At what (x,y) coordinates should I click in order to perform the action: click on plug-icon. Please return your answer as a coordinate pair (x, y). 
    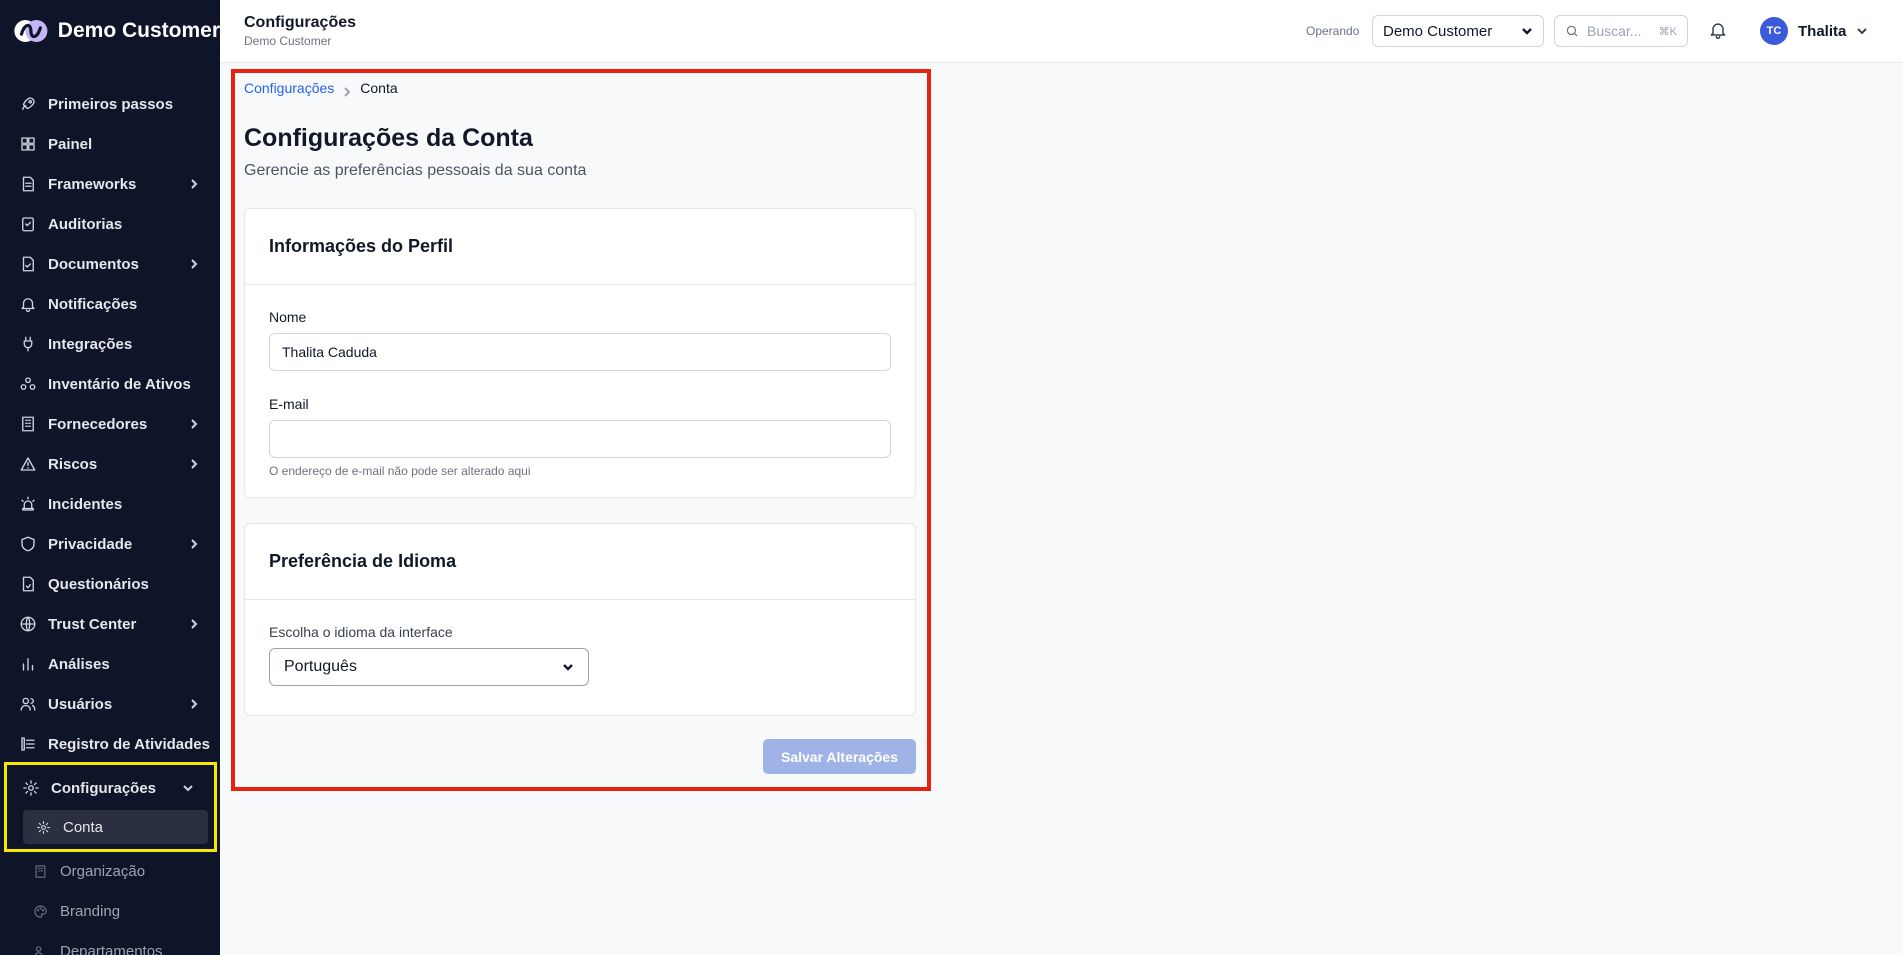
    Looking at the image, I should click on (28, 344).